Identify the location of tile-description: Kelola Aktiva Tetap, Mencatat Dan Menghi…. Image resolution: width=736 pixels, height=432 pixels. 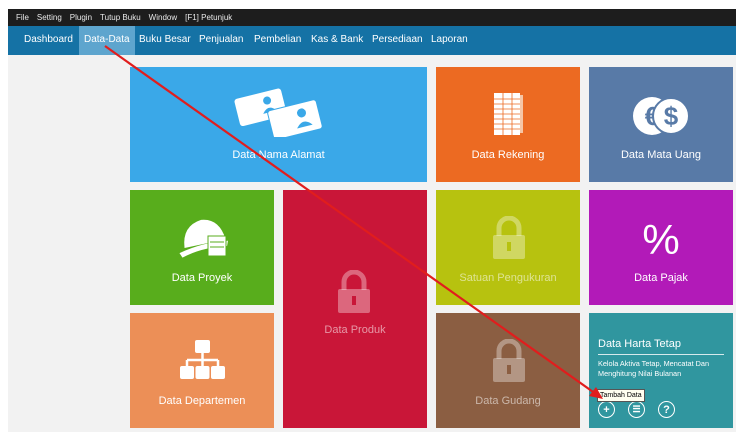
(654, 368).